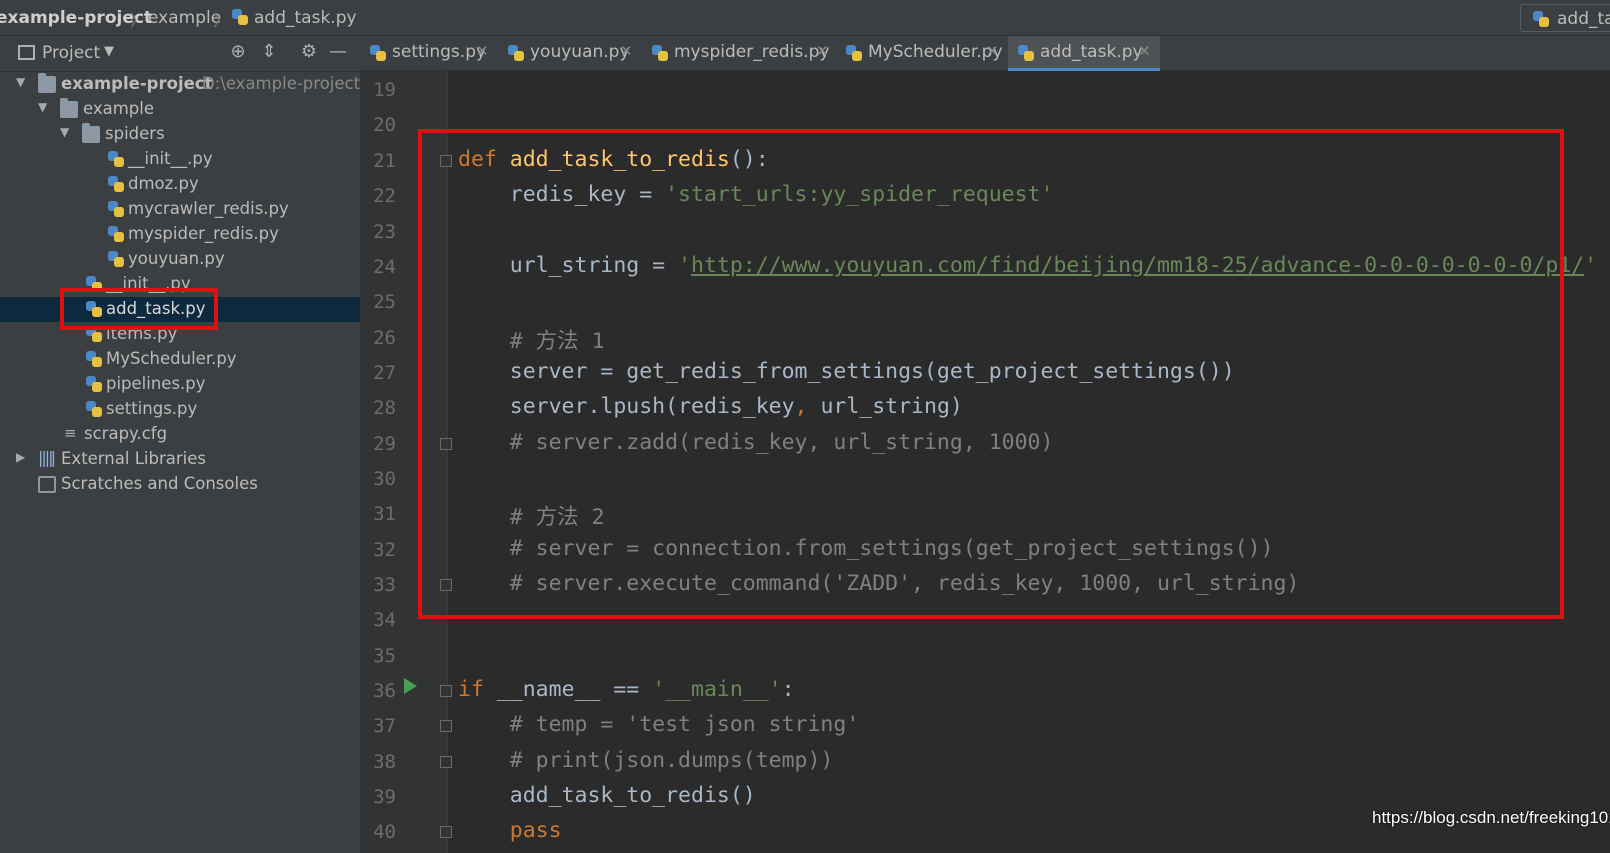 This screenshot has width=1610, height=853. Describe the element at coordinates (384, 408) in the screenshot. I see `line-number: 28` at that location.